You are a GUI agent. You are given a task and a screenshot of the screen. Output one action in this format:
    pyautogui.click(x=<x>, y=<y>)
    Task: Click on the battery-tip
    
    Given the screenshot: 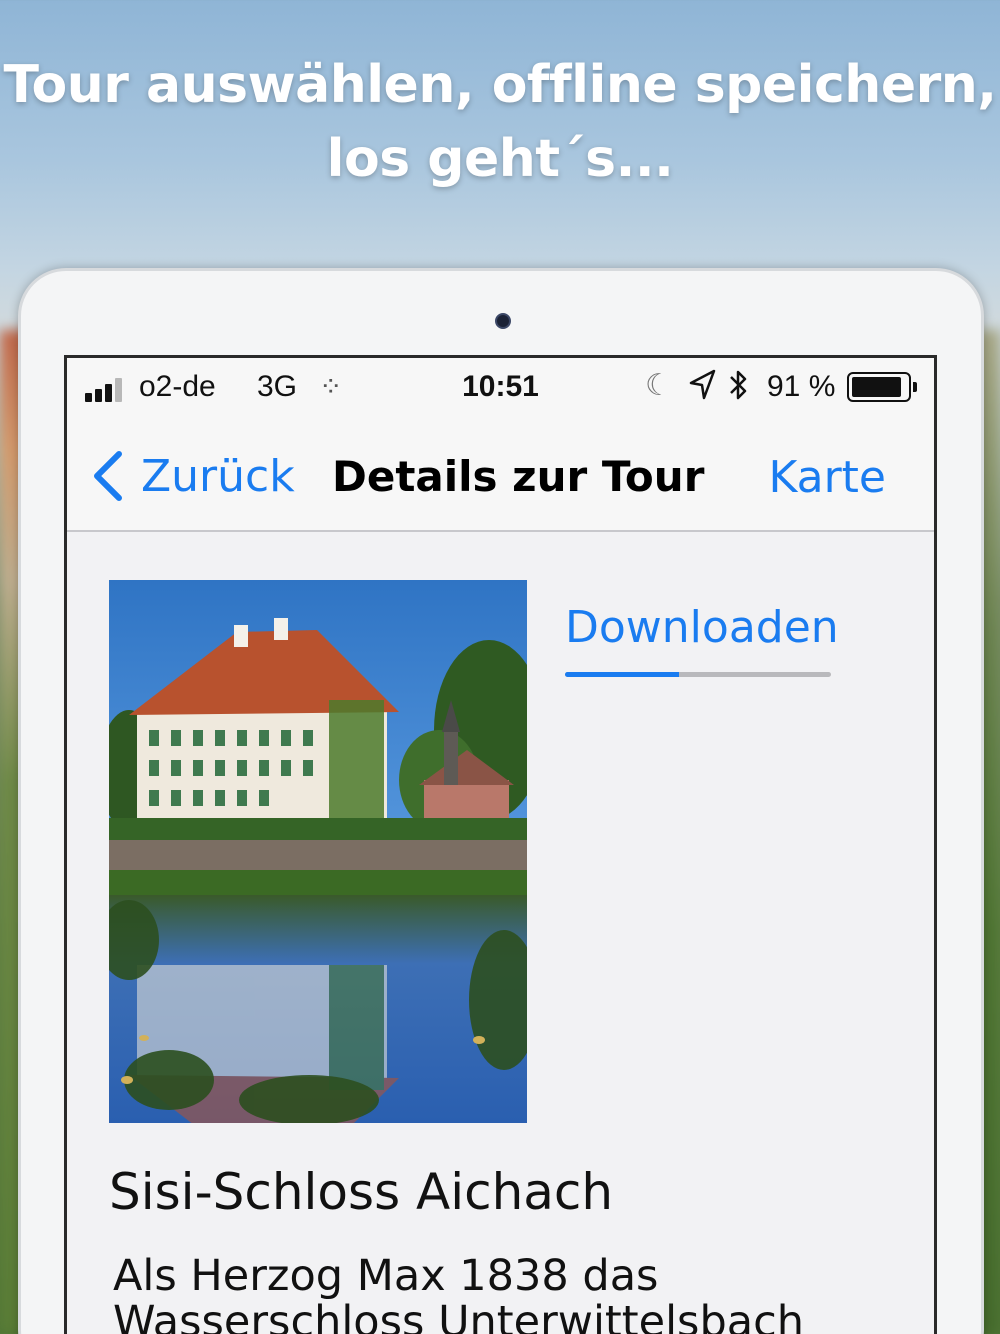 What is the action you would take?
    pyautogui.click(x=915, y=387)
    